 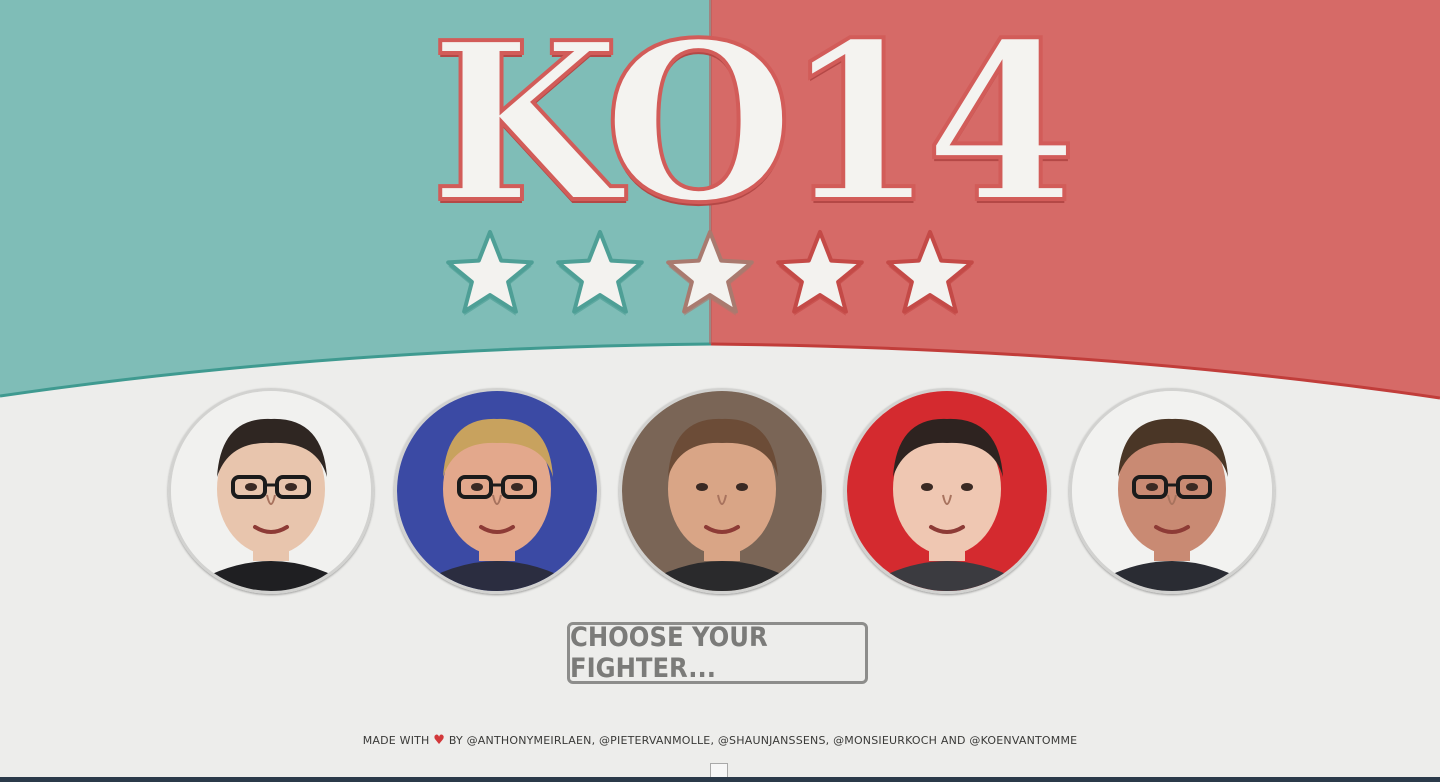 I want to click on credit-link-anthony: @ANTHONYMEIRLAEN, so click(x=529, y=740).